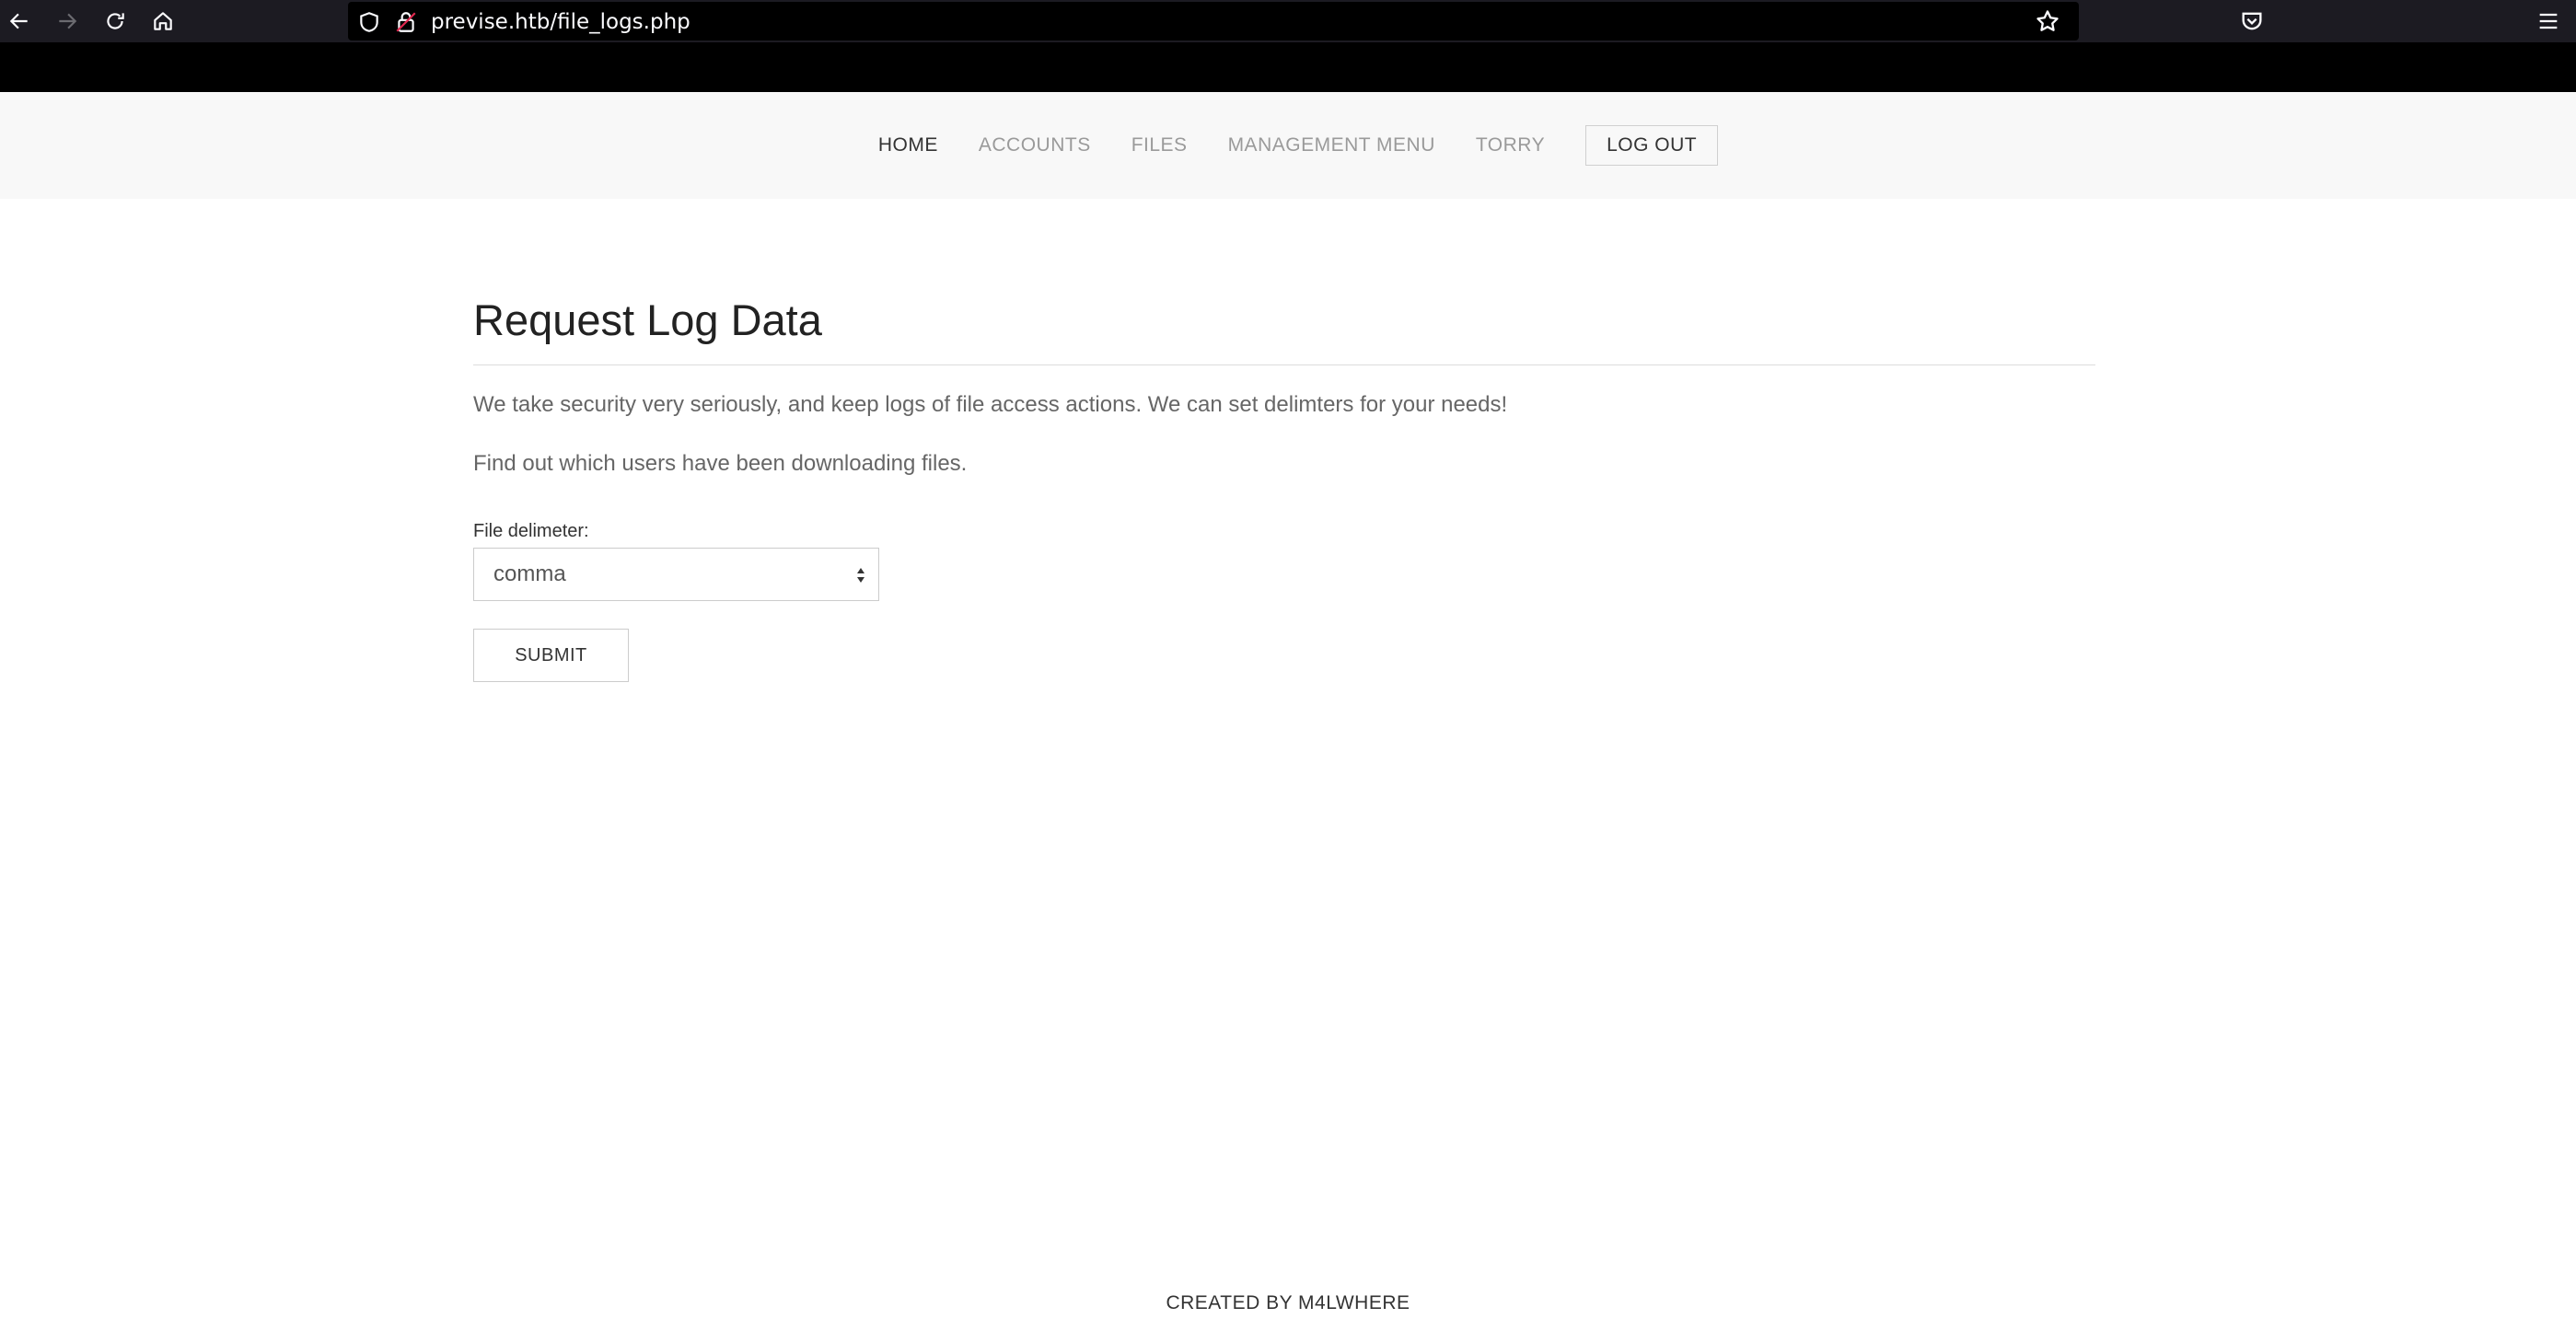 Image resolution: width=2576 pixels, height=1342 pixels. I want to click on star-icon, so click(2047, 21).